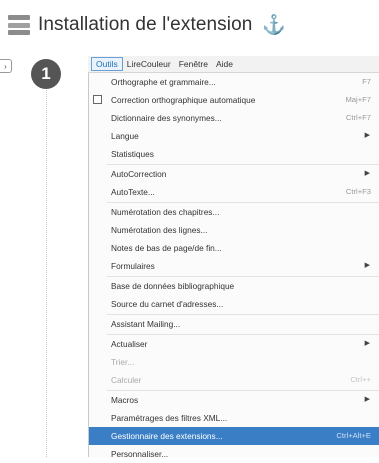 This screenshot has width=379, height=463. What do you see at coordinates (241, 380) in the screenshot?
I see `menu-item-calculer: Calculer Ctrl++` at bounding box center [241, 380].